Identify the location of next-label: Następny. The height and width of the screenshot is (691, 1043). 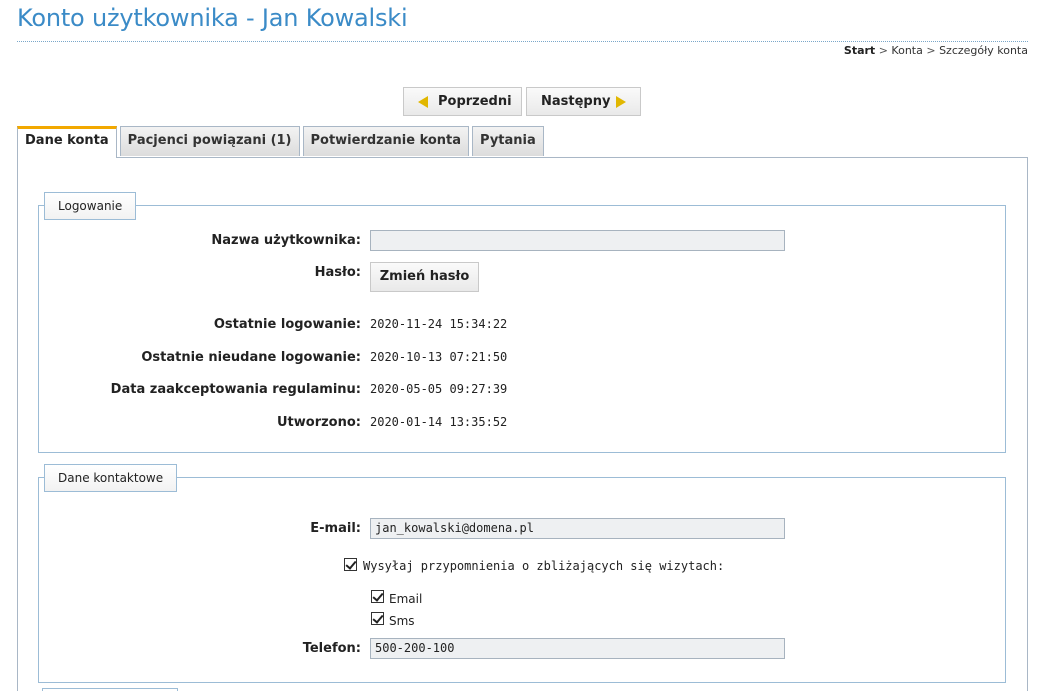
(576, 101).